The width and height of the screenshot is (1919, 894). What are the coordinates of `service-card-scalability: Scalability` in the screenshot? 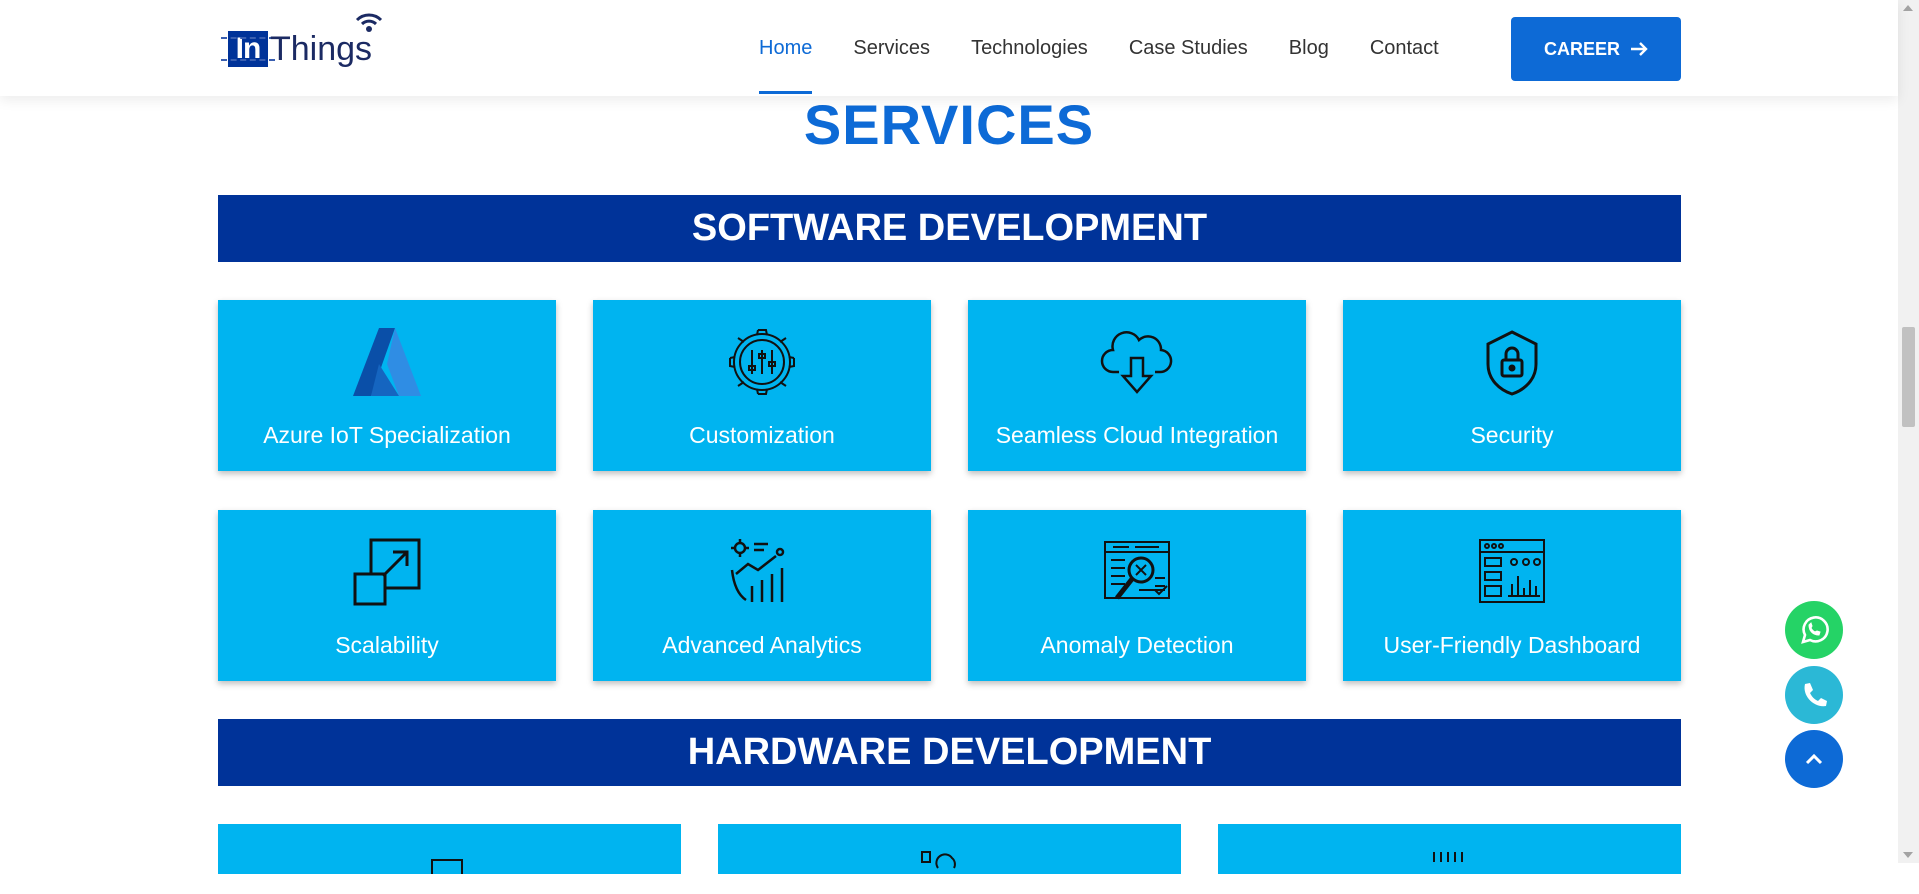 It's located at (387, 595).